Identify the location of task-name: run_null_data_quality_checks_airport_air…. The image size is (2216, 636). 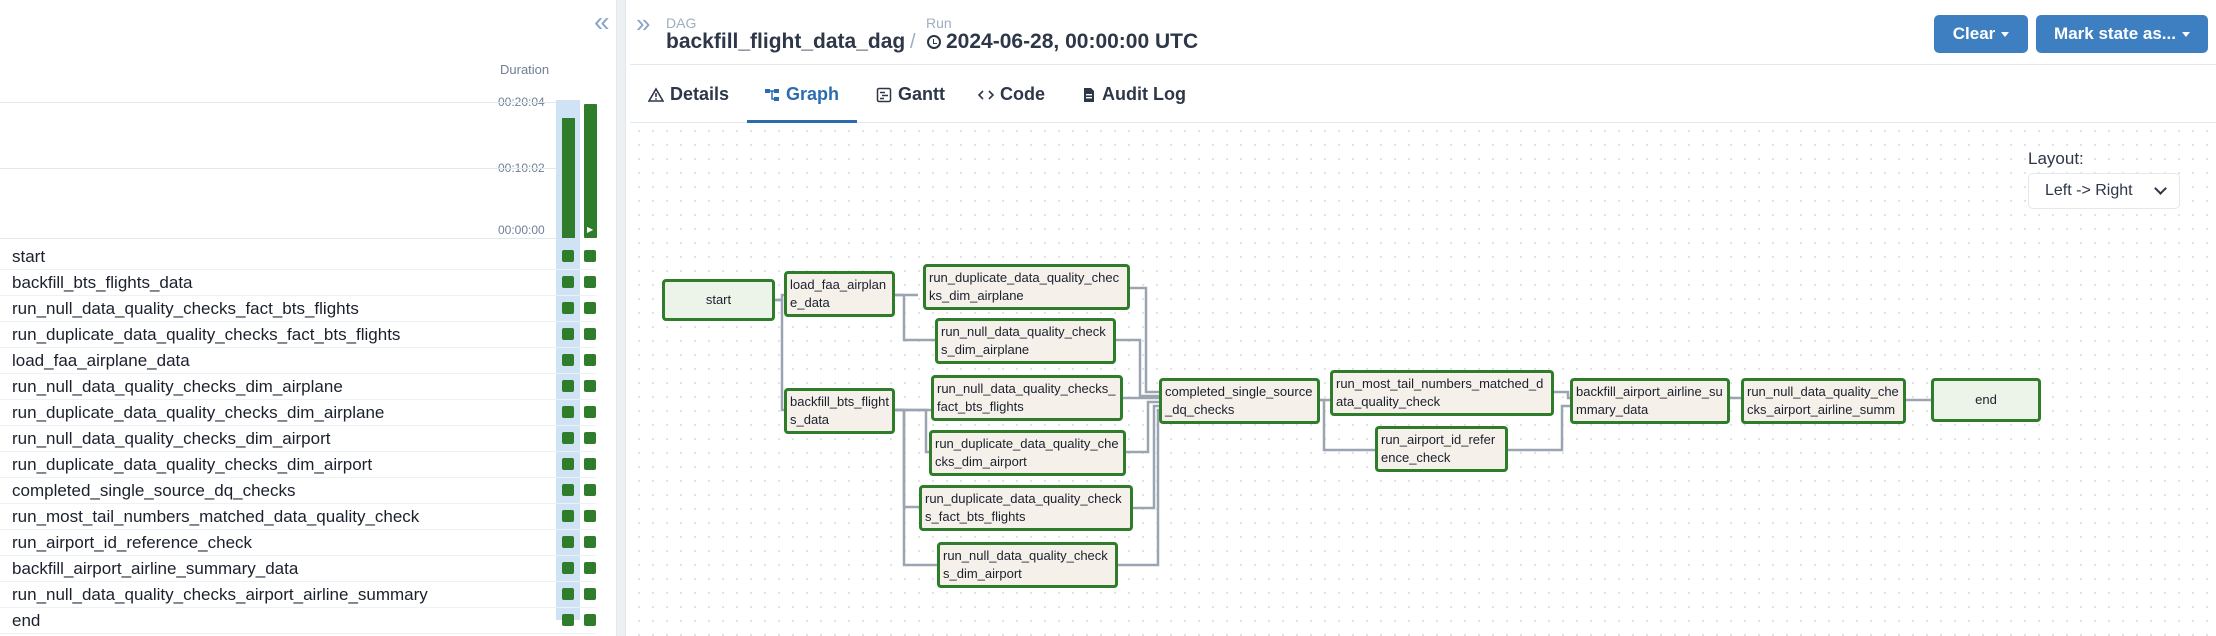
(220, 594).